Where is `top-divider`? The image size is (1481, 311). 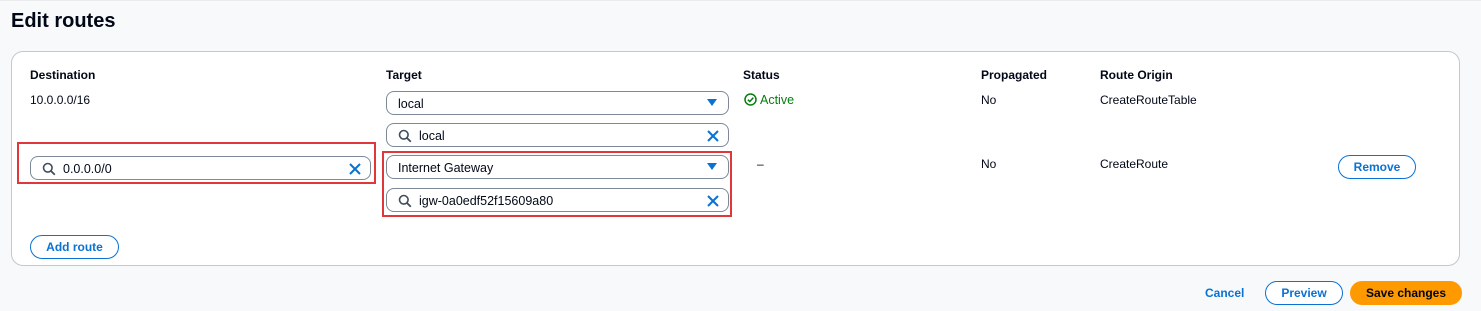
top-divider is located at coordinates (740, 0).